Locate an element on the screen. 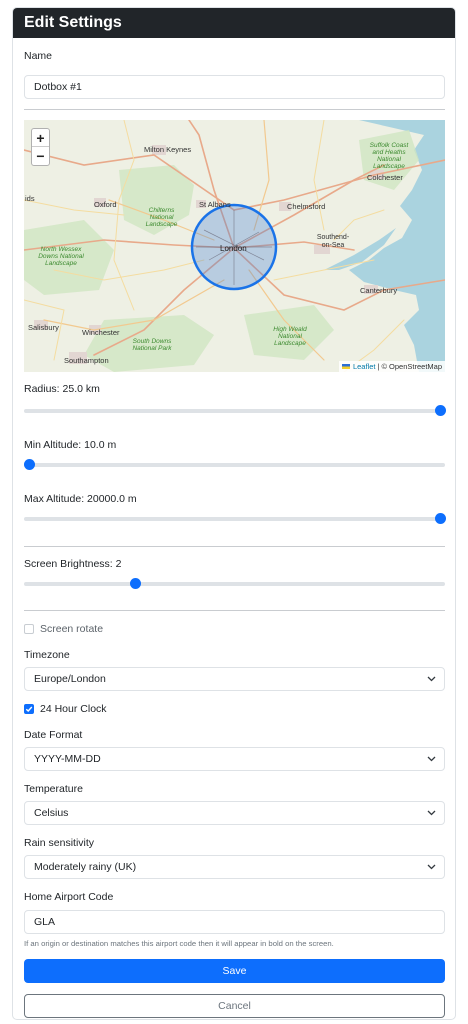 Image resolution: width=468 pixels, height=1024 pixels. map-label: London is located at coordinates (233, 248).